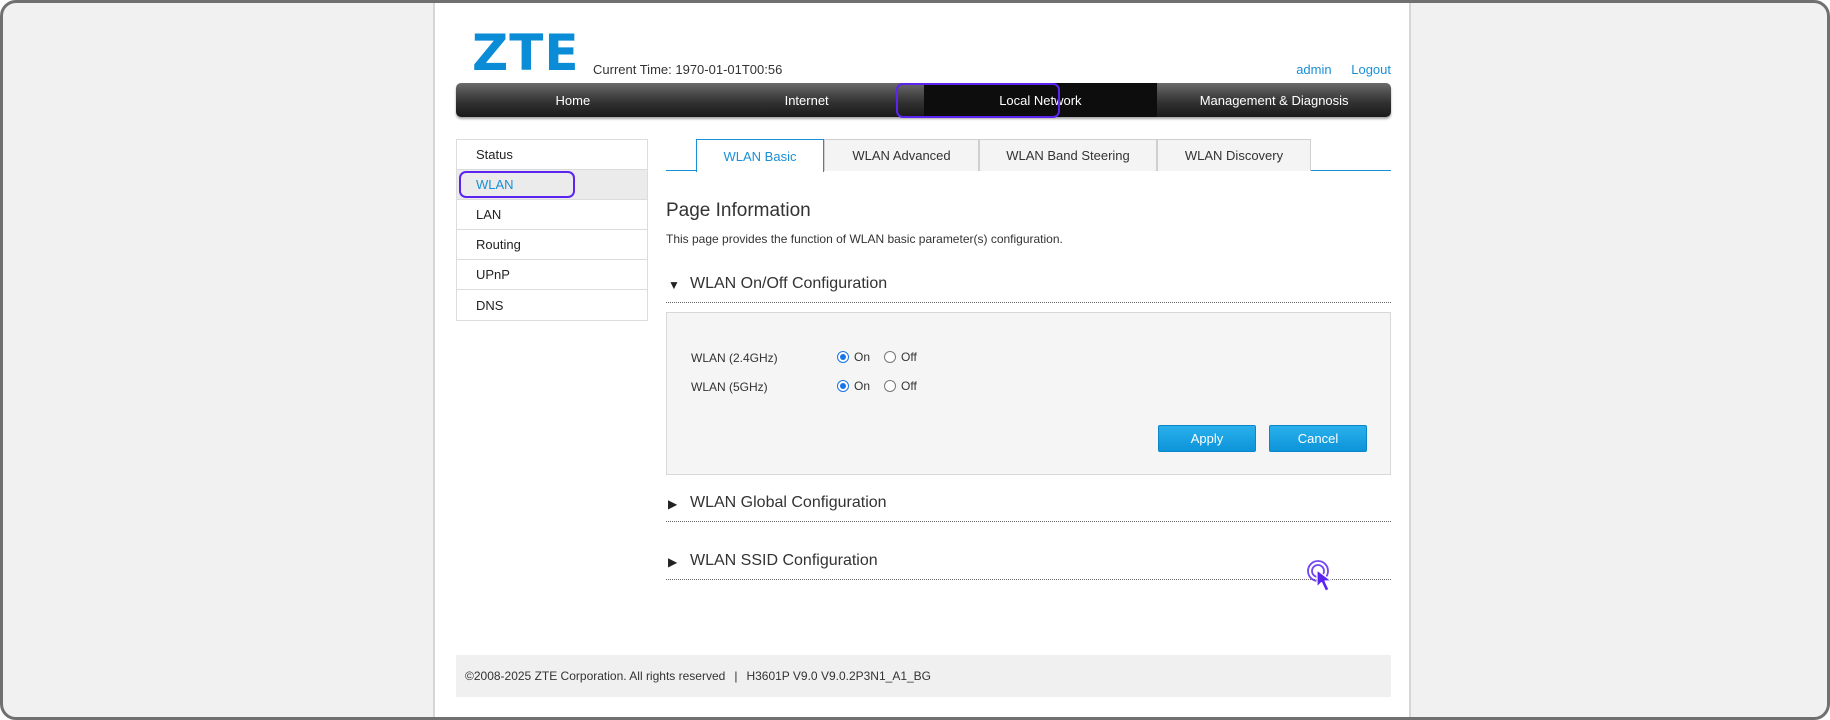 The width and height of the screenshot is (1830, 720). I want to click on tab-wlan-discovery: WLAN Discovery, so click(1234, 155).